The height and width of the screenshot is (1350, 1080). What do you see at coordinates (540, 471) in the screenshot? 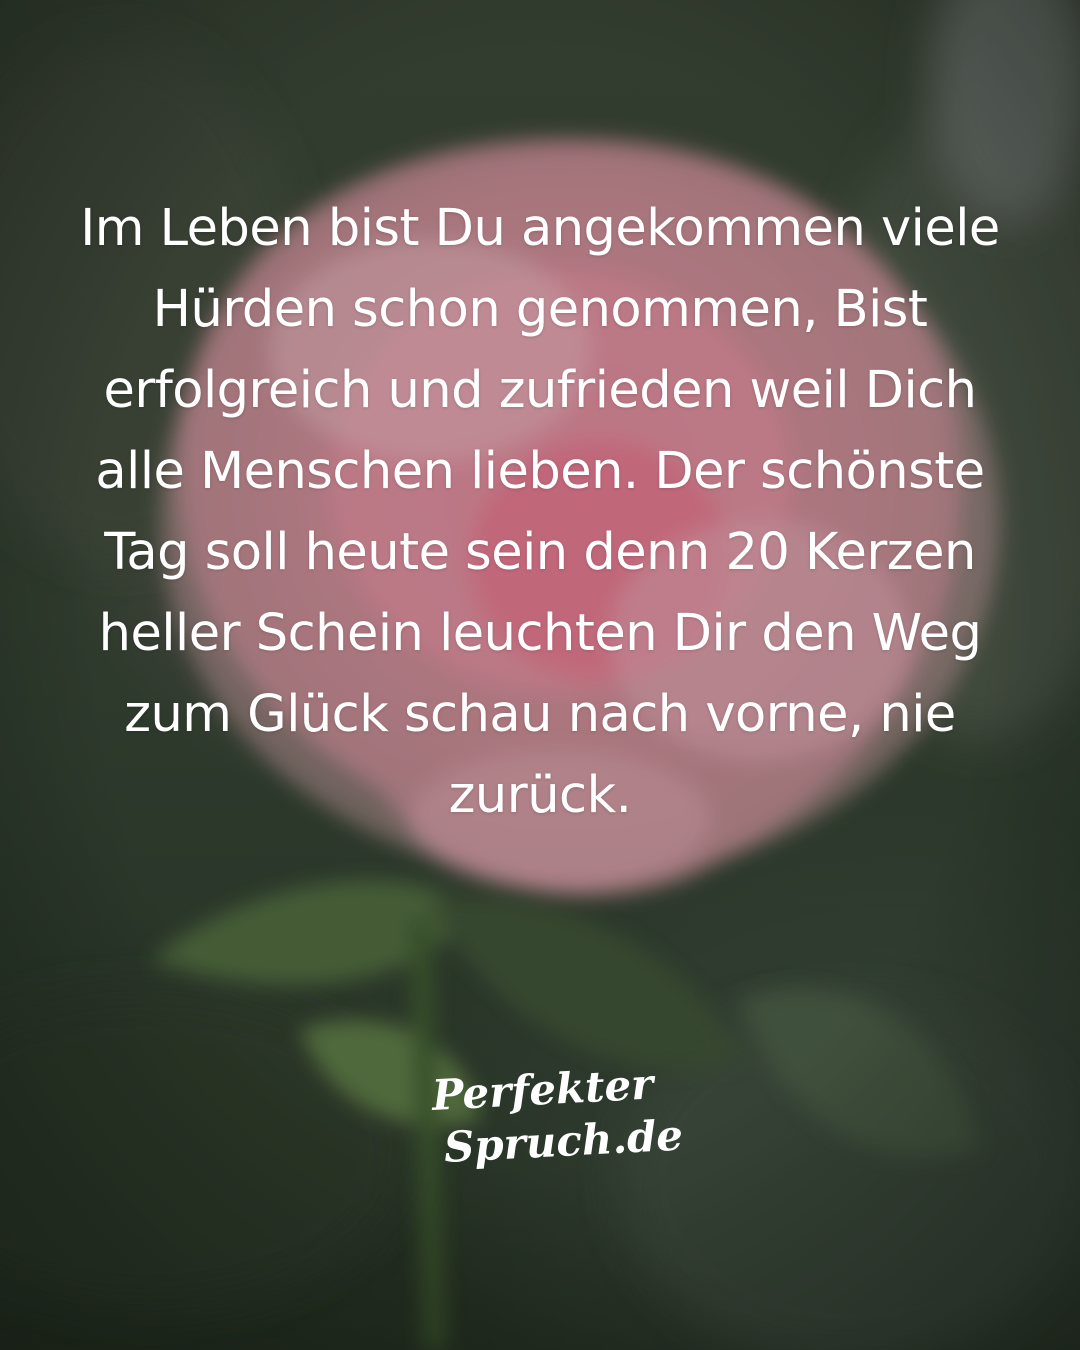
I see `quote-line: alle Menschen lieben. Der schönste` at bounding box center [540, 471].